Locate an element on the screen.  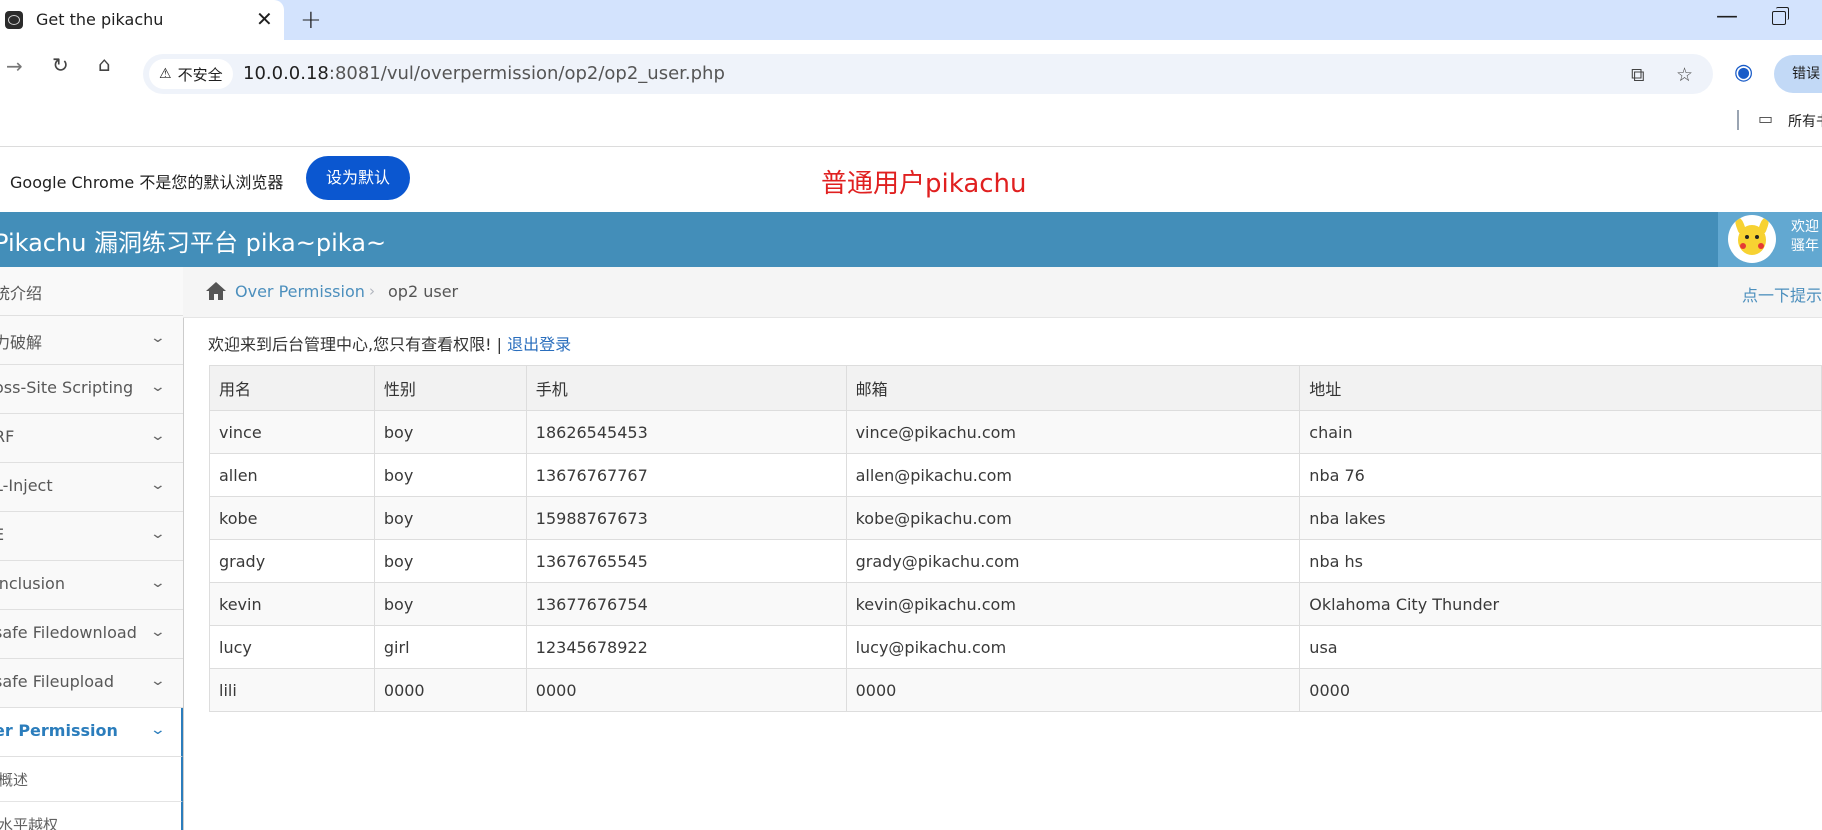
sidebar-item-over-permission: er Permission ⌄ is located at coordinates (91, 732).